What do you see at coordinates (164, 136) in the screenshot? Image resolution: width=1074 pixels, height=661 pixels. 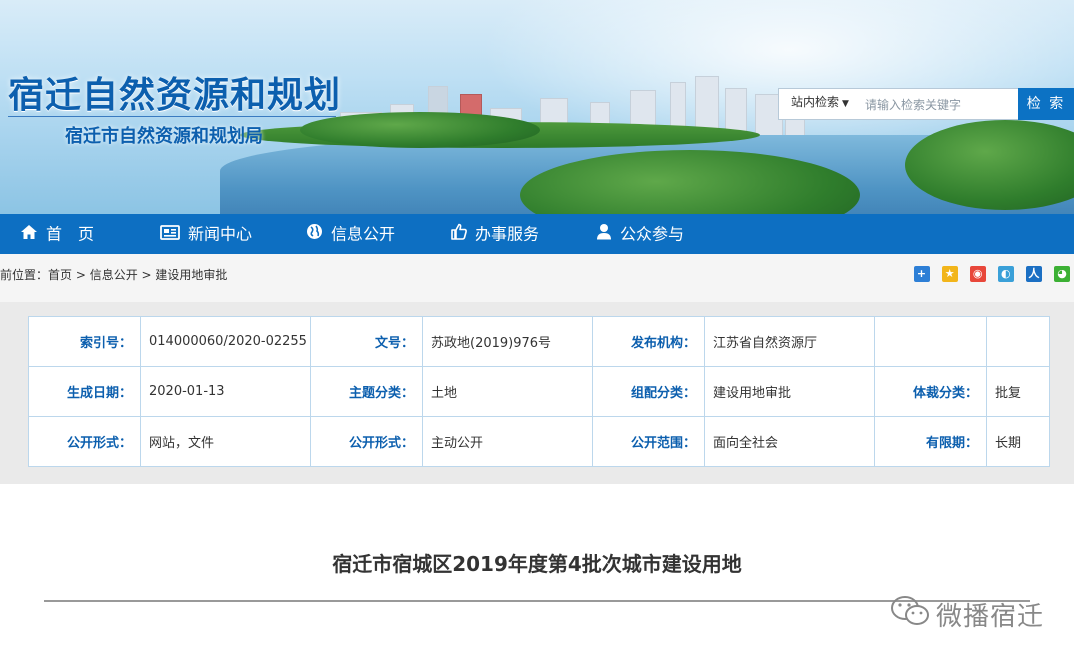 I see `site-logo-subtitle: 宿迁市自然资源和规划局` at bounding box center [164, 136].